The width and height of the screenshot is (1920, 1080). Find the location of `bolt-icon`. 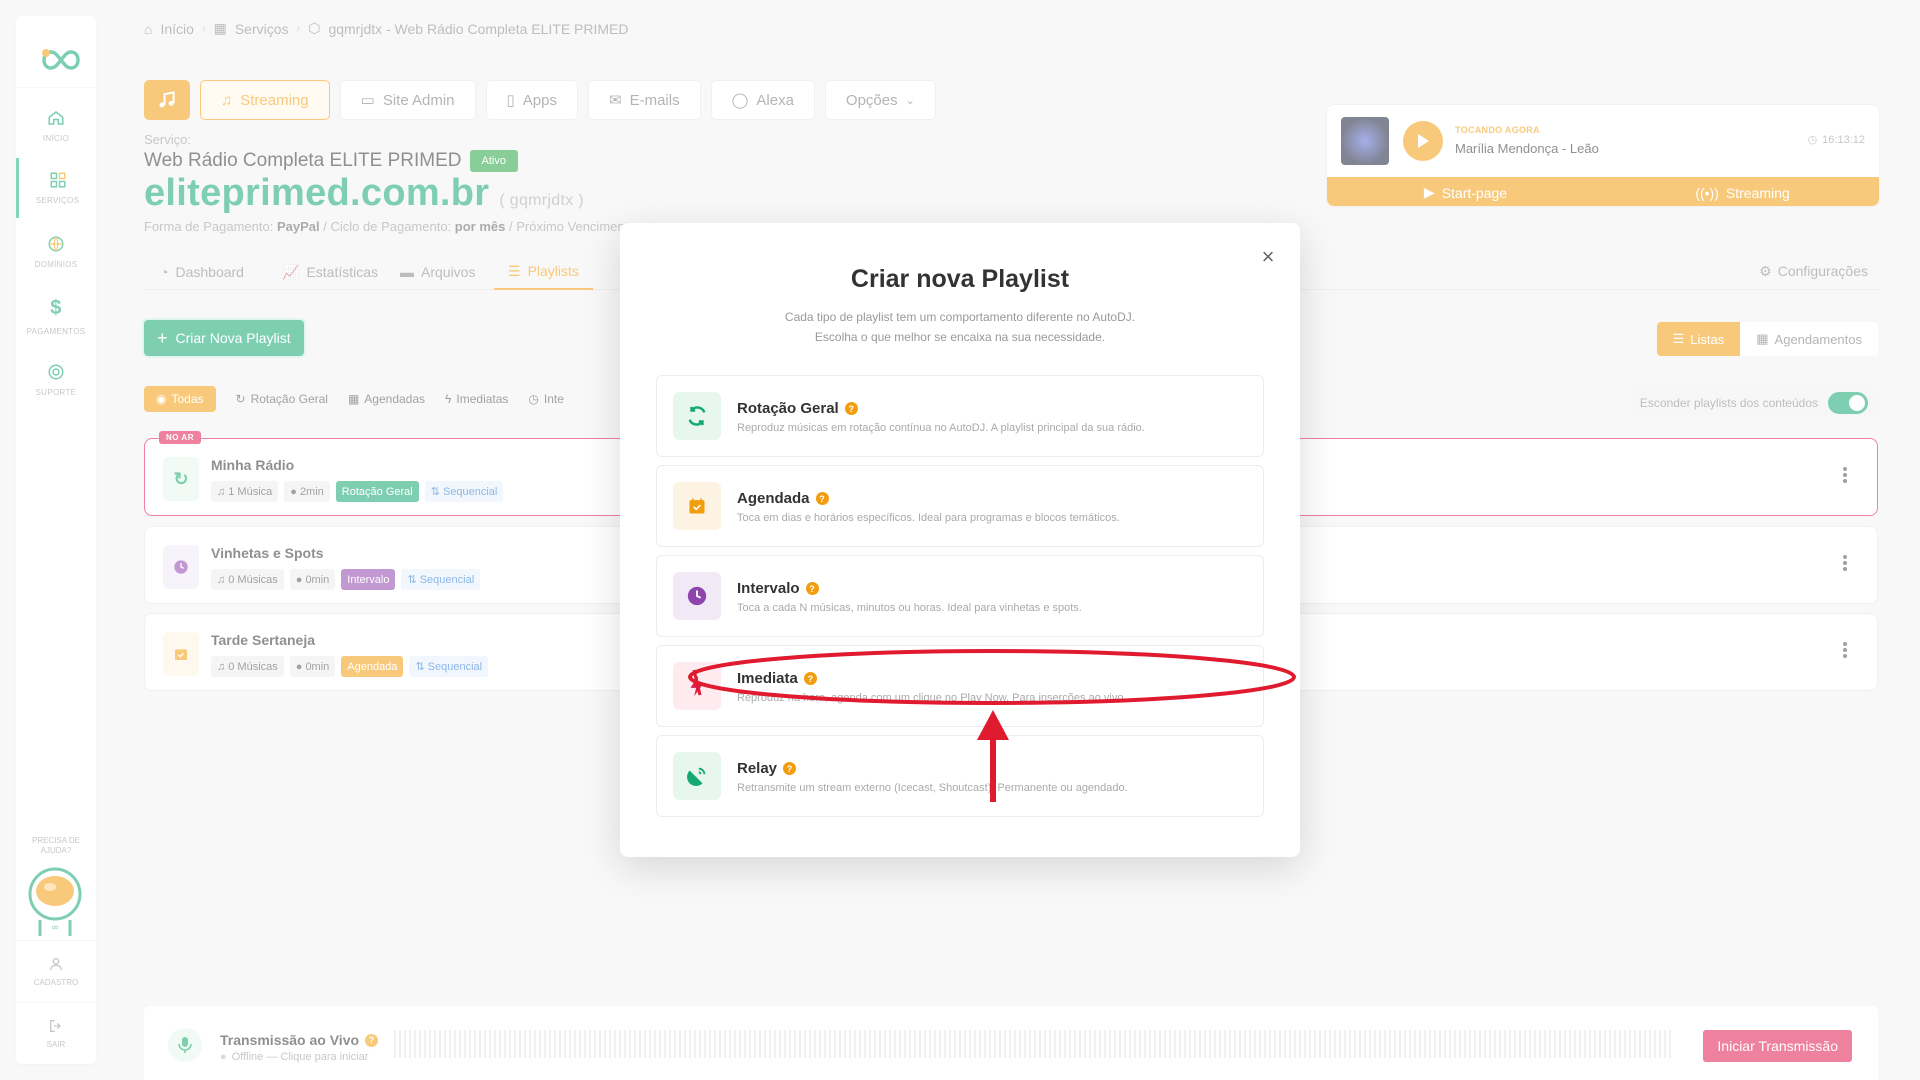

bolt-icon is located at coordinates (697, 686).